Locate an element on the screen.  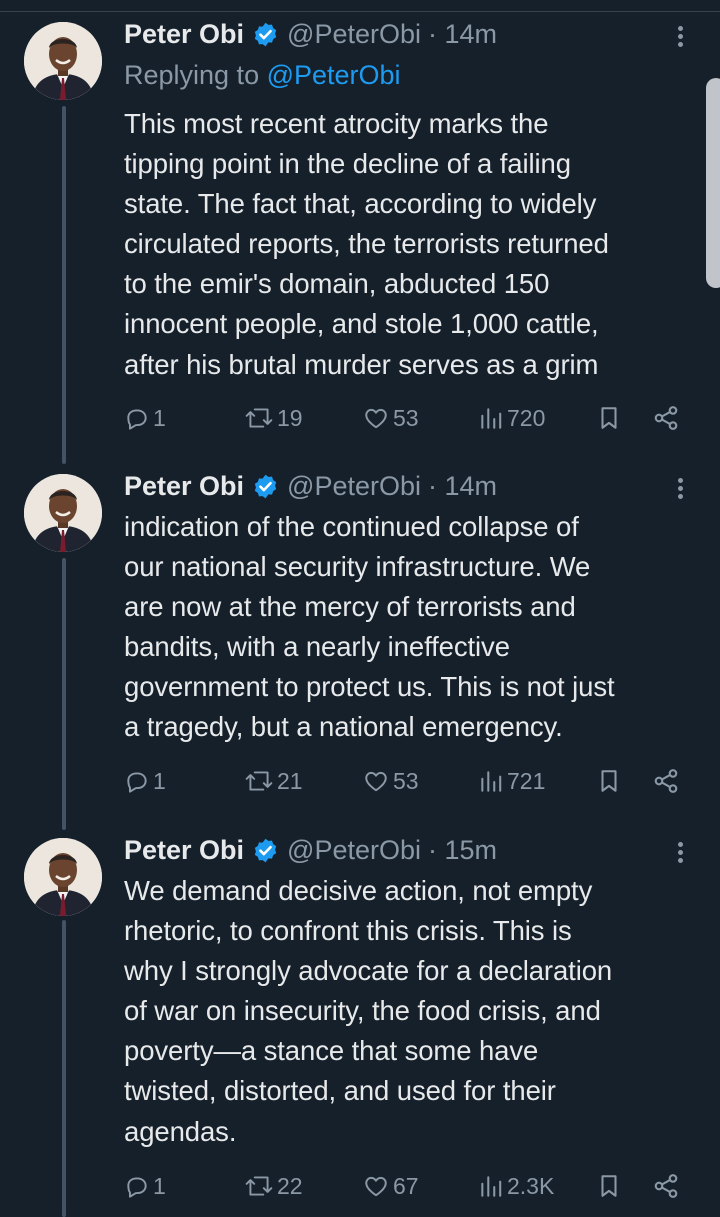
like-button: 67 is located at coordinates (390, 1186).